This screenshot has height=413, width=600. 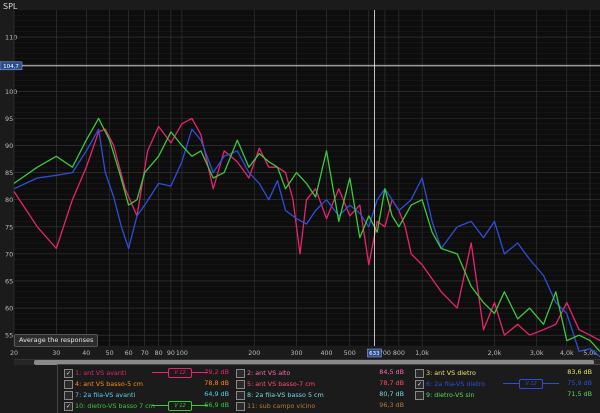 I want to click on legend-label: 10: dietro-VS basso 7 cm, so click(x=115, y=406).